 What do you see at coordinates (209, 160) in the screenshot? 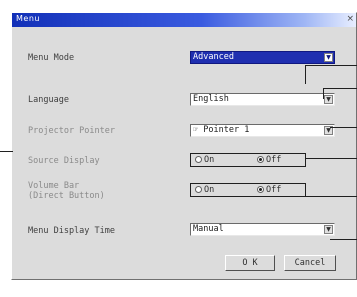
I see `source-display-on-label: On` at bounding box center [209, 160].